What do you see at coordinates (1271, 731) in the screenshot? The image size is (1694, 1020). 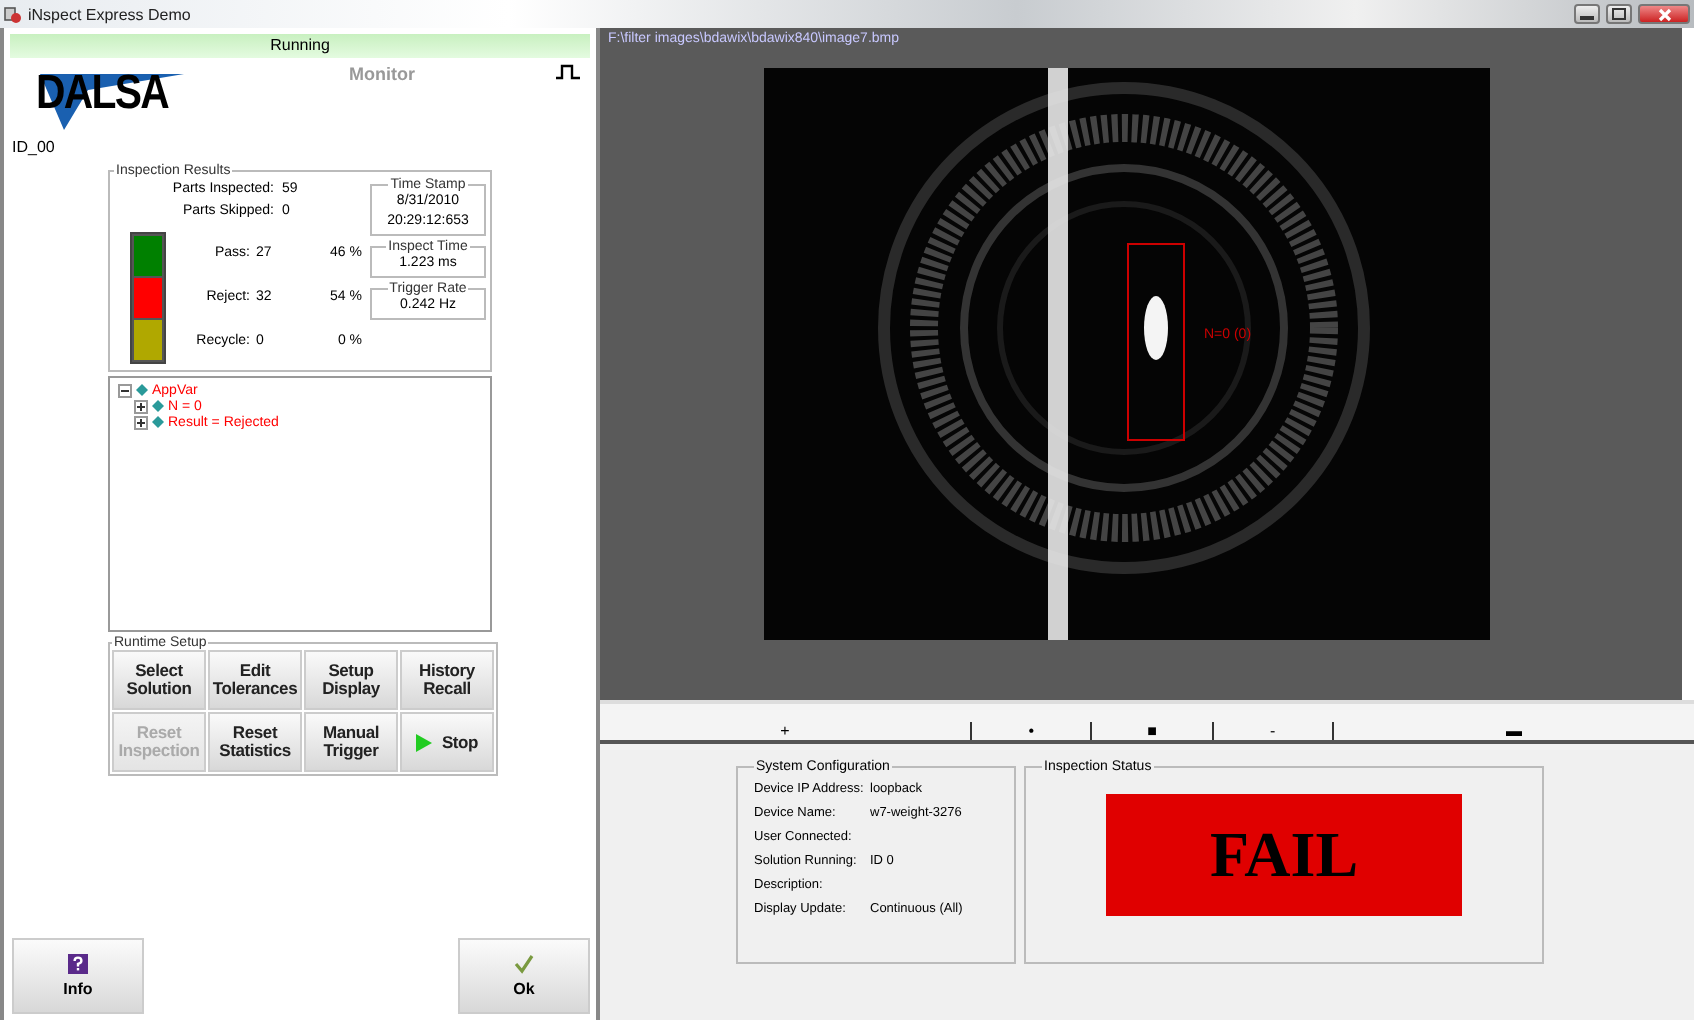 I see `ruler-mark: -` at bounding box center [1271, 731].